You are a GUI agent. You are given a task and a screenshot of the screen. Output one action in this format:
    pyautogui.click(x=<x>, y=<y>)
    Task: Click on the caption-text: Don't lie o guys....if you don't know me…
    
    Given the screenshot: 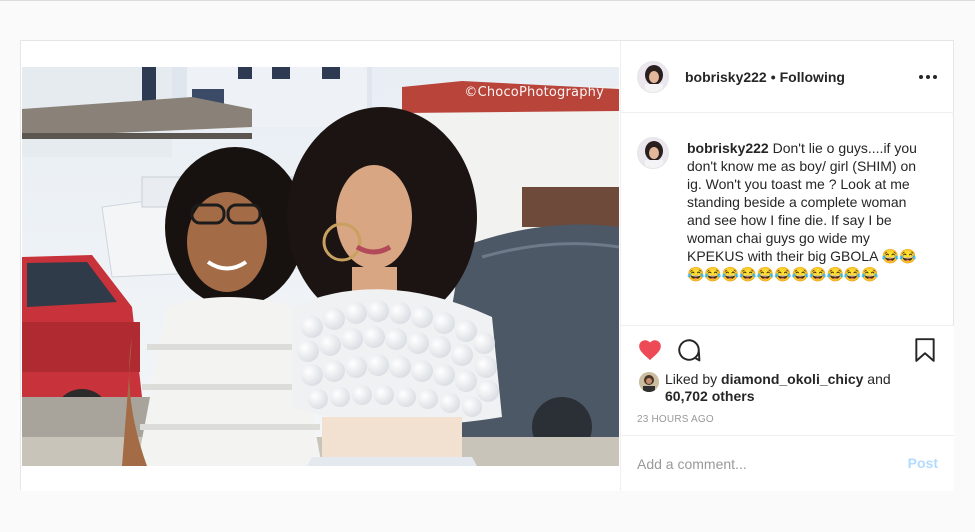 What is the action you would take?
    pyautogui.click(x=802, y=211)
    